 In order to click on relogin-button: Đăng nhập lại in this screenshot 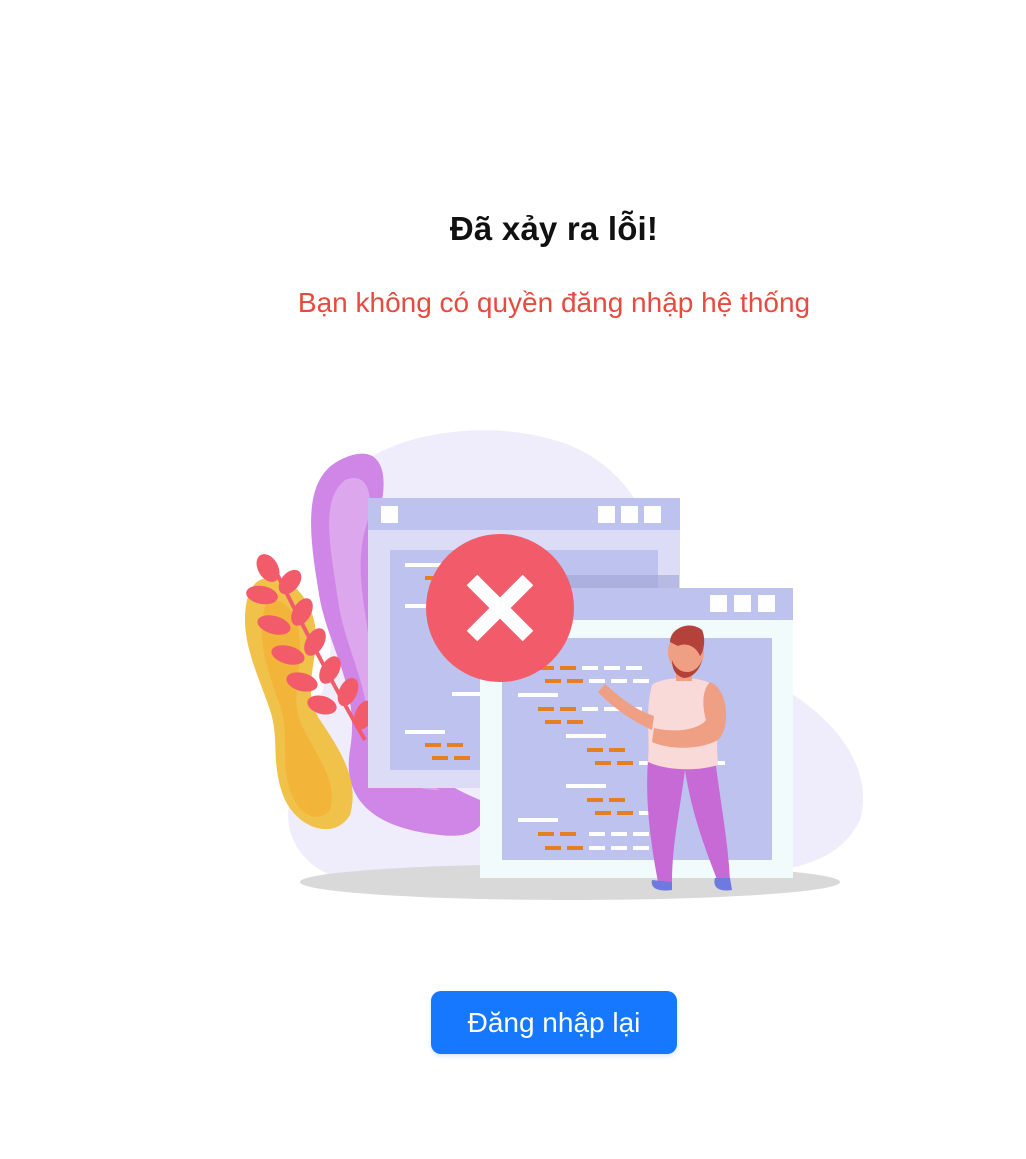, I will do `click(554, 1022)`.